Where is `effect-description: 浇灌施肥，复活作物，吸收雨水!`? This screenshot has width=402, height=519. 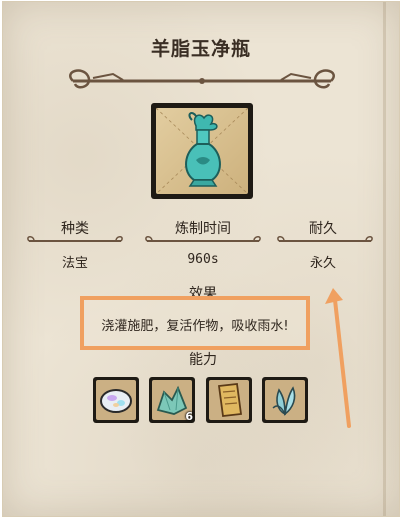 effect-description: 浇灌施肥，复活作物，吸收雨水! is located at coordinates (195, 326).